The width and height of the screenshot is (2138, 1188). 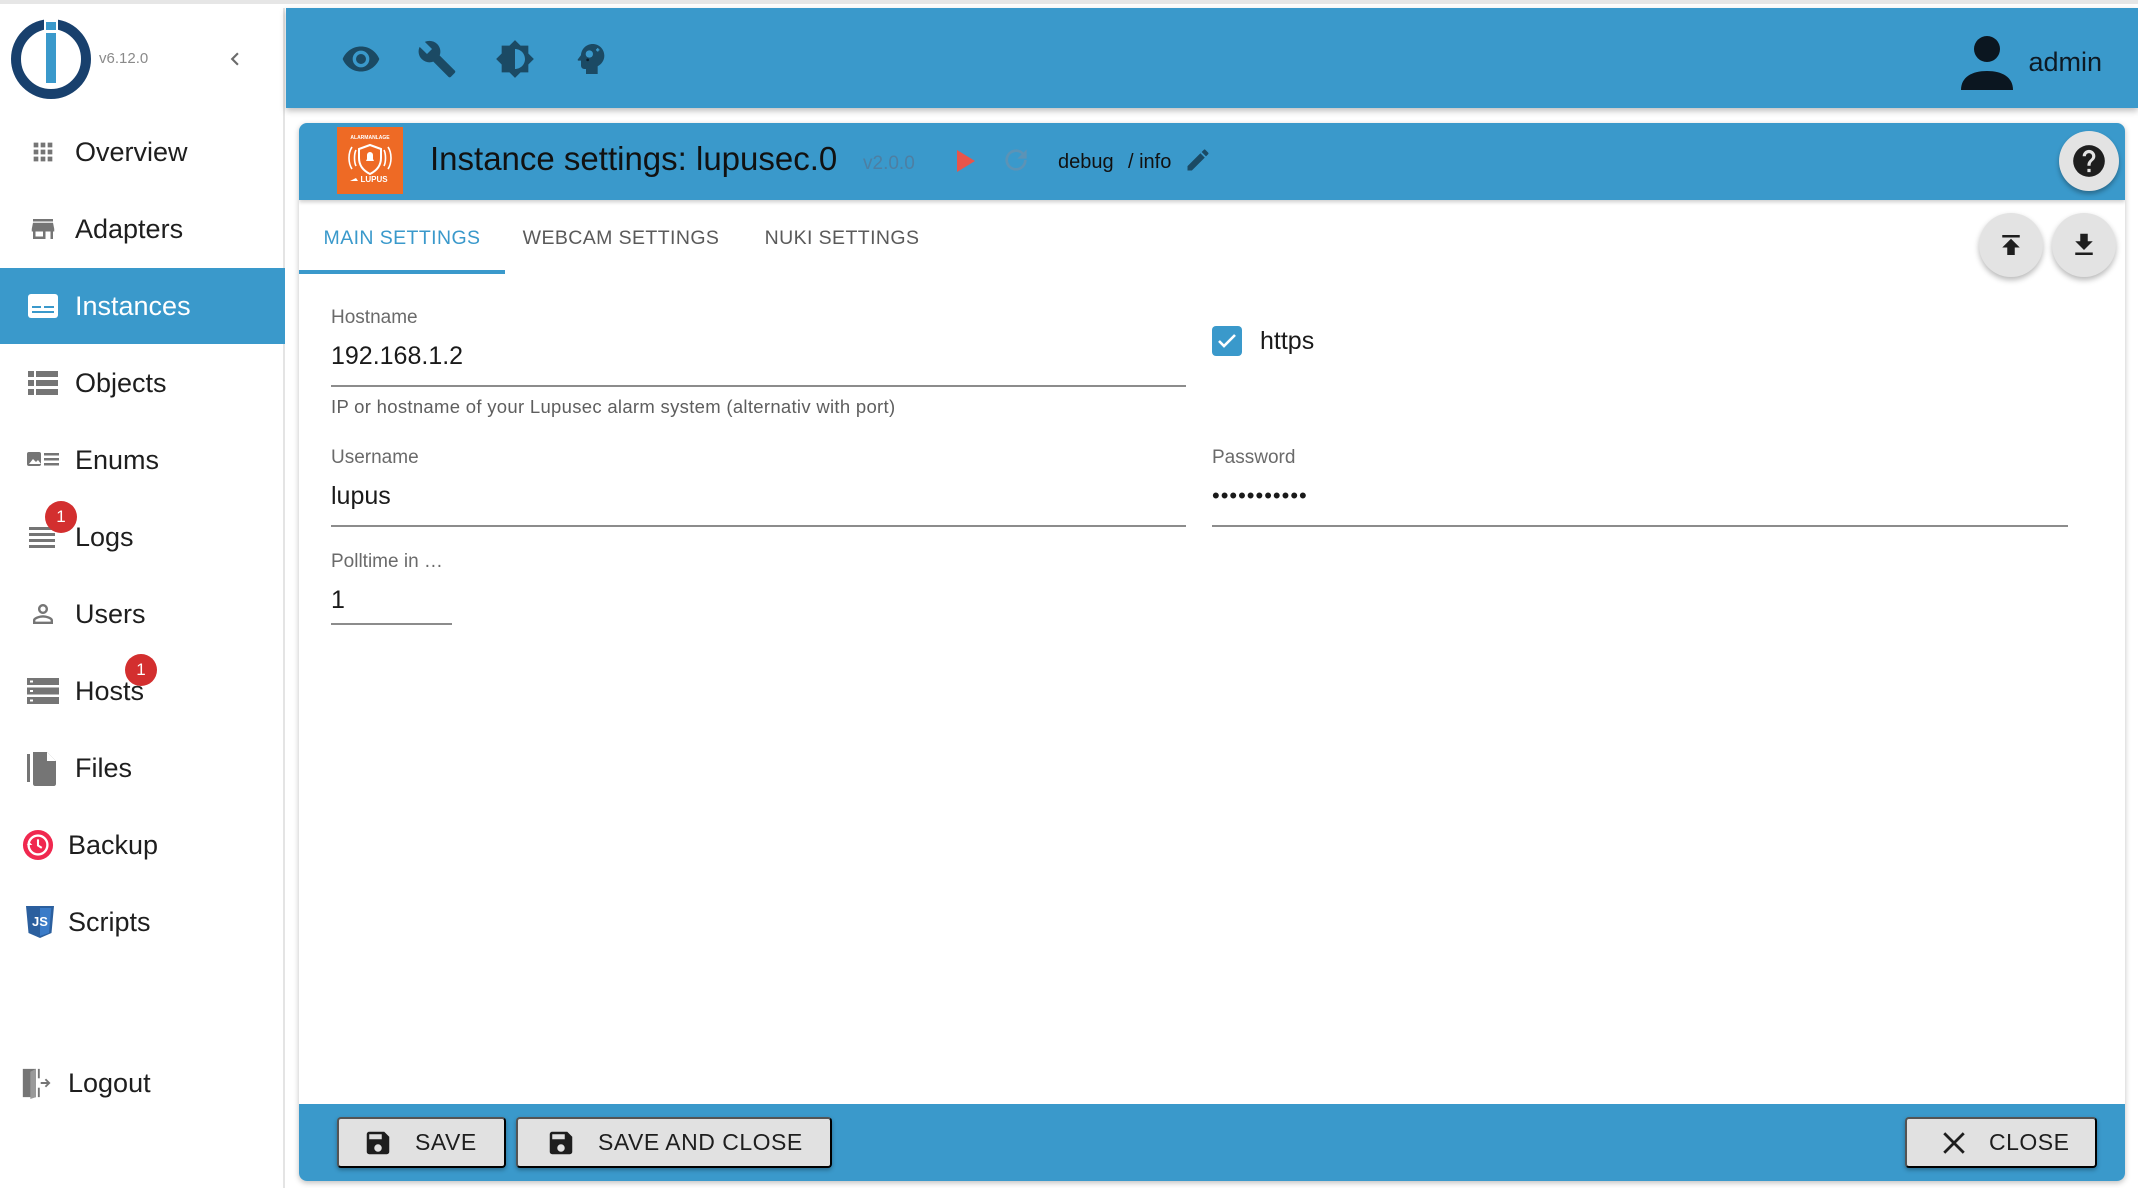 I want to click on brightness-icon, so click(x=515, y=59).